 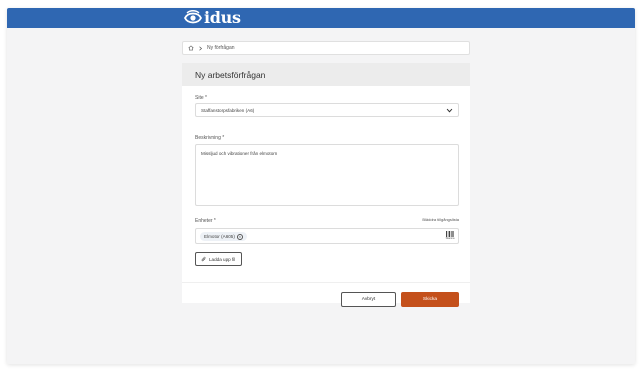 I want to click on form-header: Ny arbetsförfrågan, so click(x=326, y=74).